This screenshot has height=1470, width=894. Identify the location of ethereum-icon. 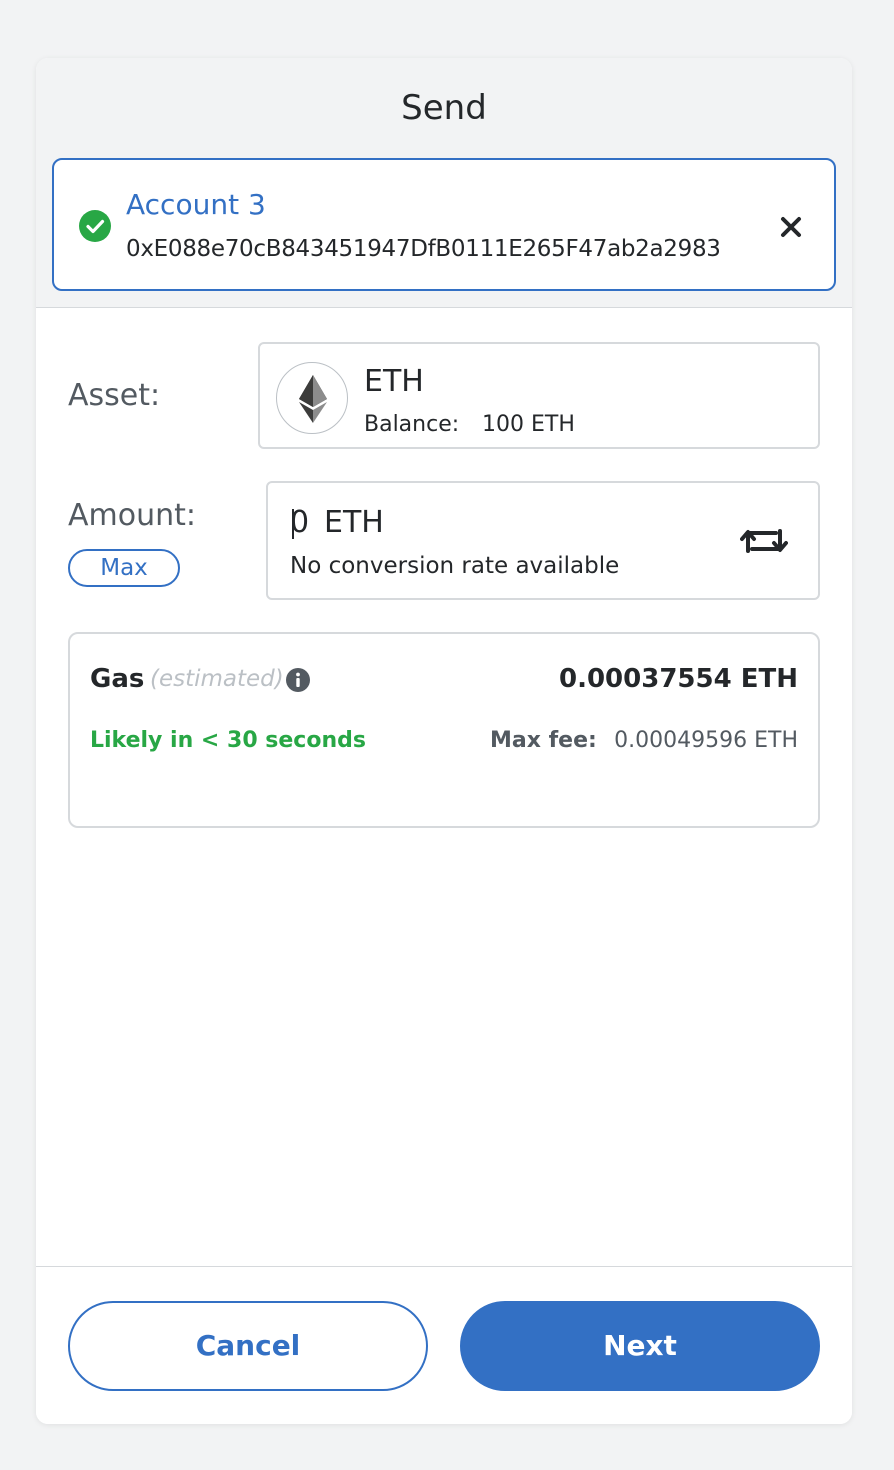
(312, 398).